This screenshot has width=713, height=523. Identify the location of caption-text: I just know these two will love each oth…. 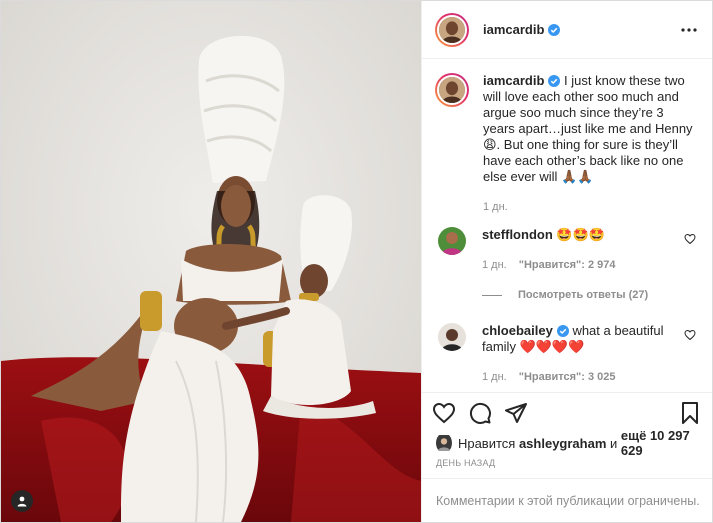
(588, 128).